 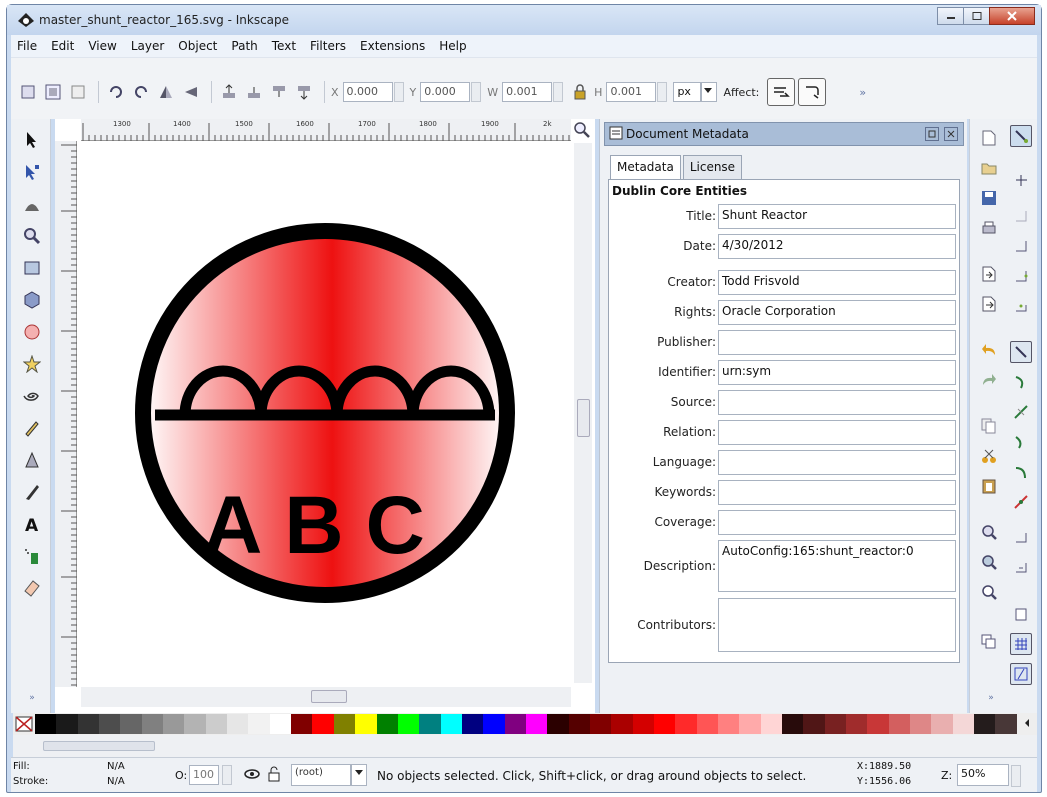 What do you see at coordinates (989, 198) in the screenshot?
I see `save-icon` at bounding box center [989, 198].